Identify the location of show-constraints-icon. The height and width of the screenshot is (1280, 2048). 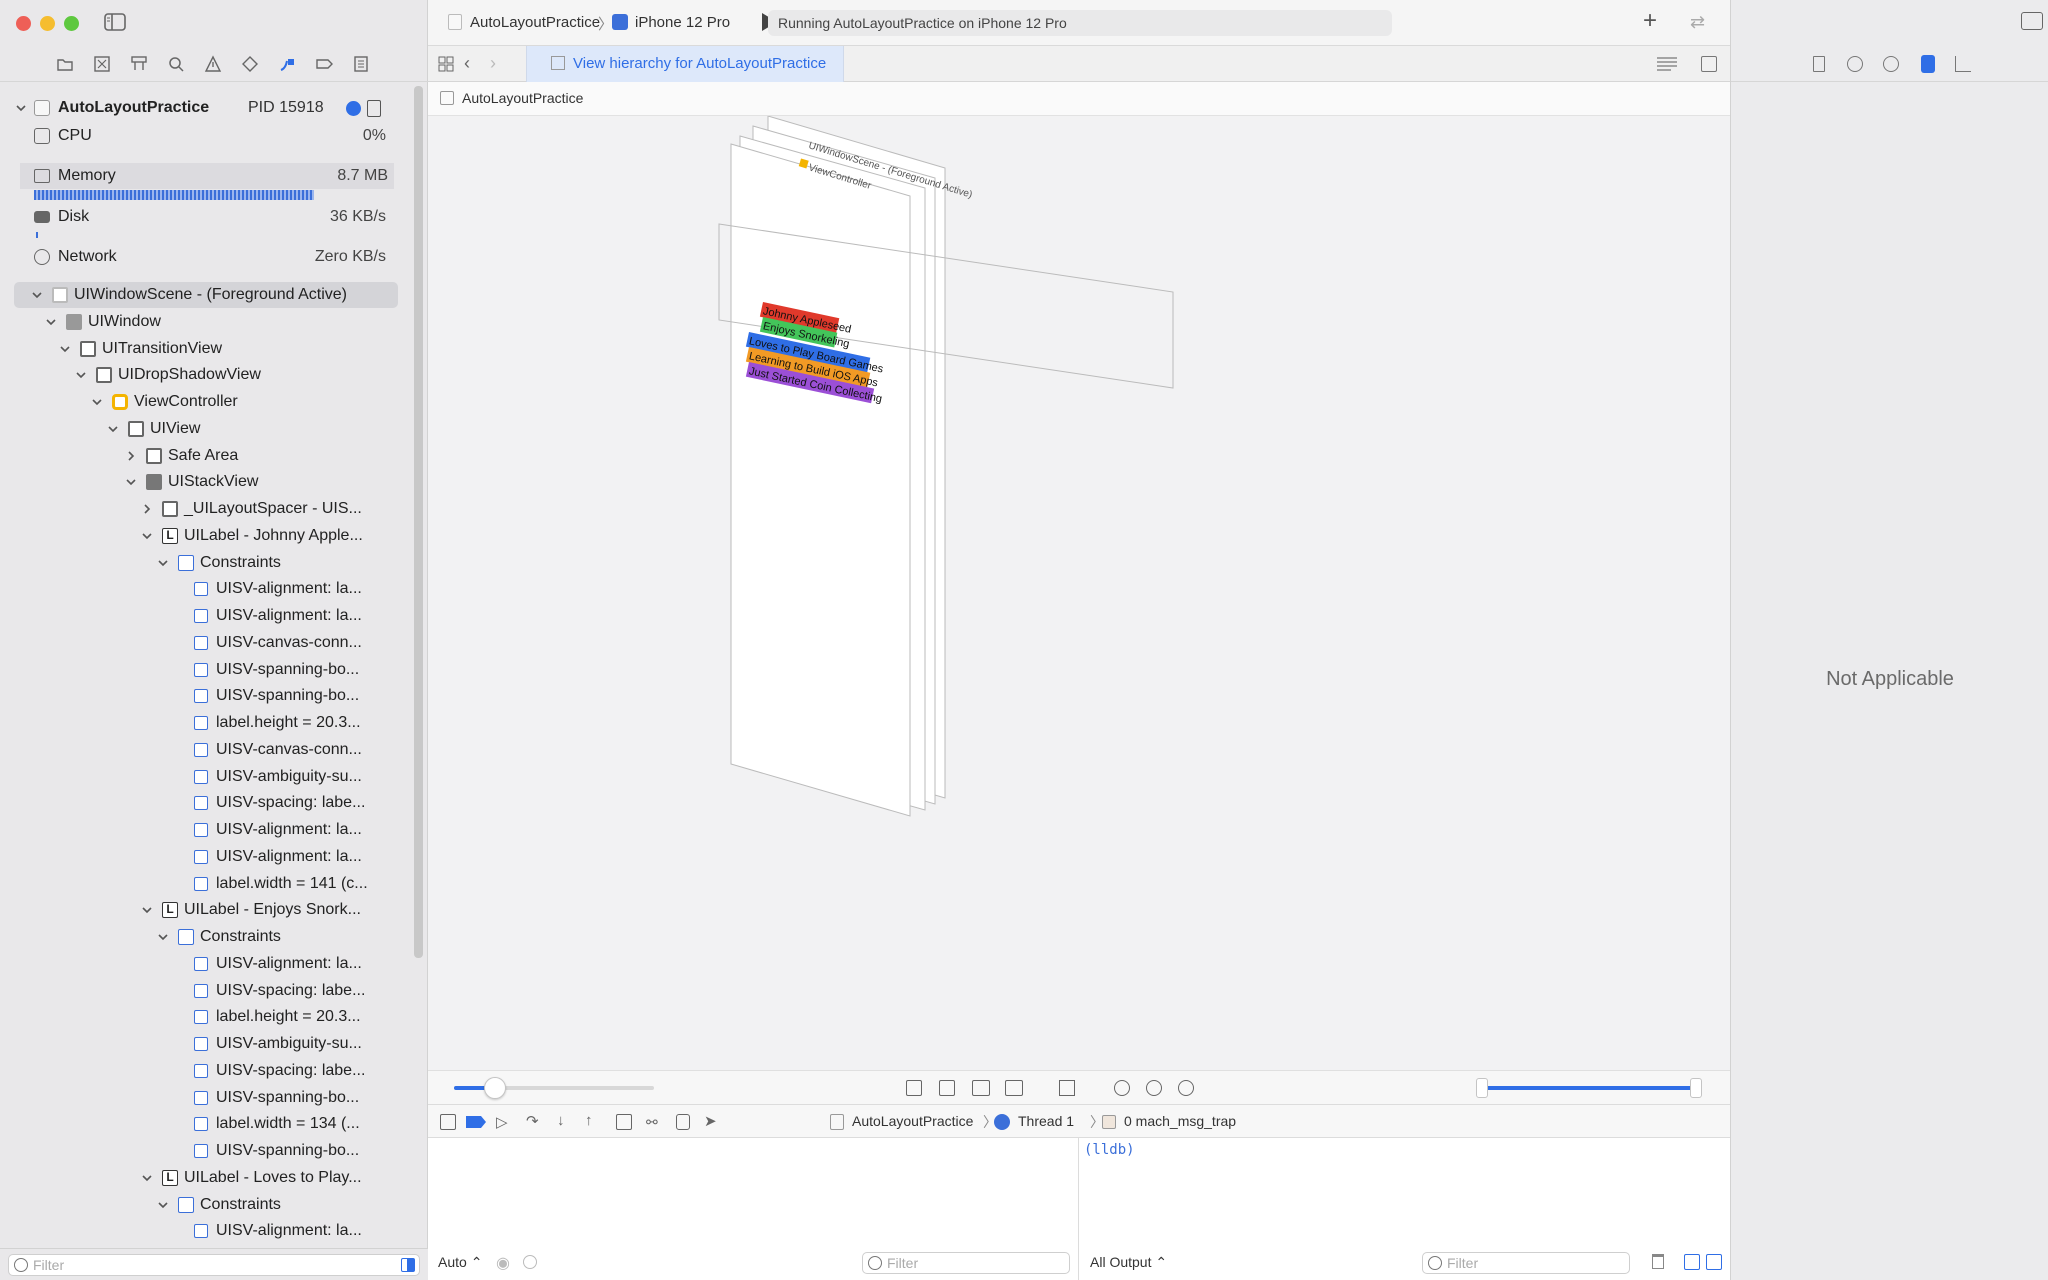
(947, 1088).